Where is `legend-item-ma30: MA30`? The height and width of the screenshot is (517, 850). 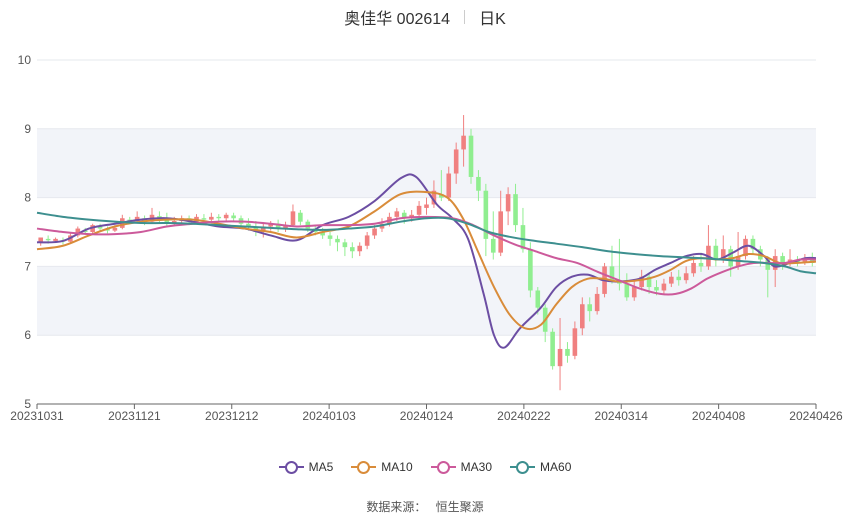 legend-item-ma30: MA30 is located at coordinates (461, 467).